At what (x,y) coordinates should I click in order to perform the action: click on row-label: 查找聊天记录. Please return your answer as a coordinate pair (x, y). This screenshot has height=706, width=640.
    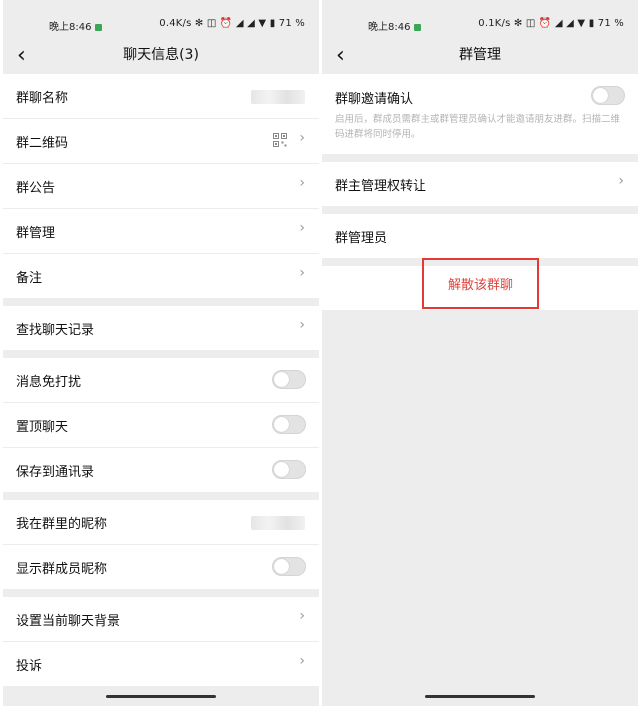
    Looking at the image, I should click on (55, 330).